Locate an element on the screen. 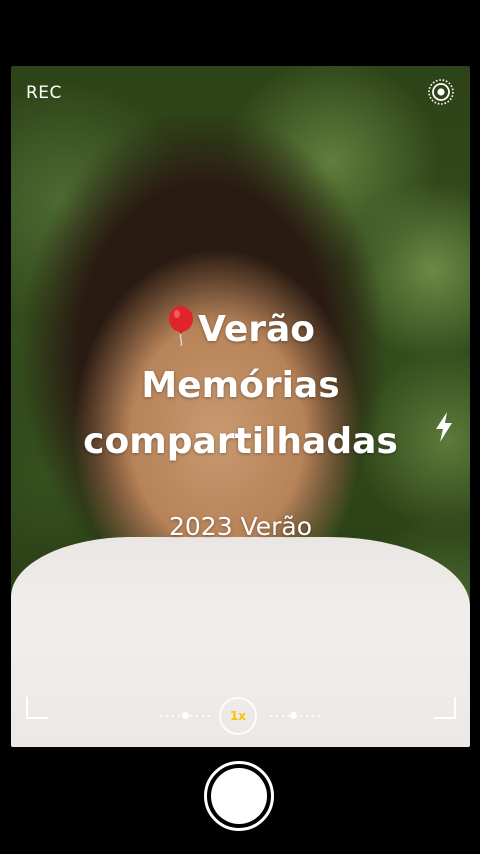  zoom-slider: 1x is located at coordinates (240, 716).